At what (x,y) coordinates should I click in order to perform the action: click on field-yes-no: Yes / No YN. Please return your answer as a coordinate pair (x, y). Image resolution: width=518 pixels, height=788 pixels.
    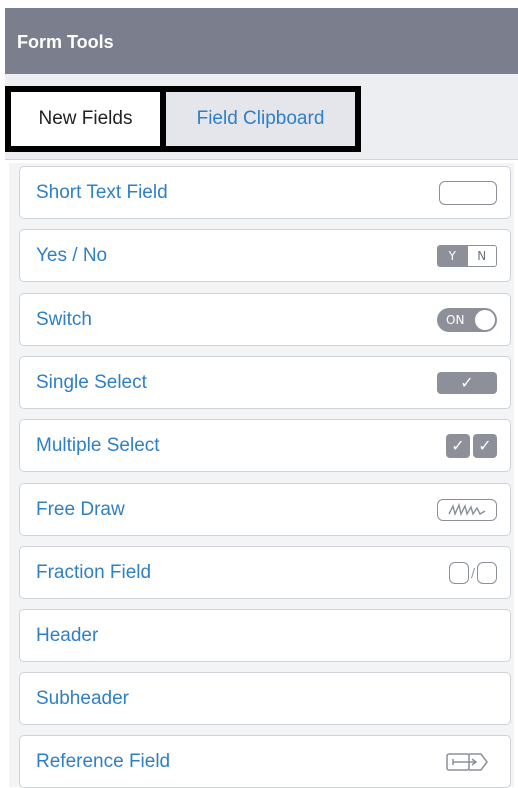
    Looking at the image, I should click on (265, 255).